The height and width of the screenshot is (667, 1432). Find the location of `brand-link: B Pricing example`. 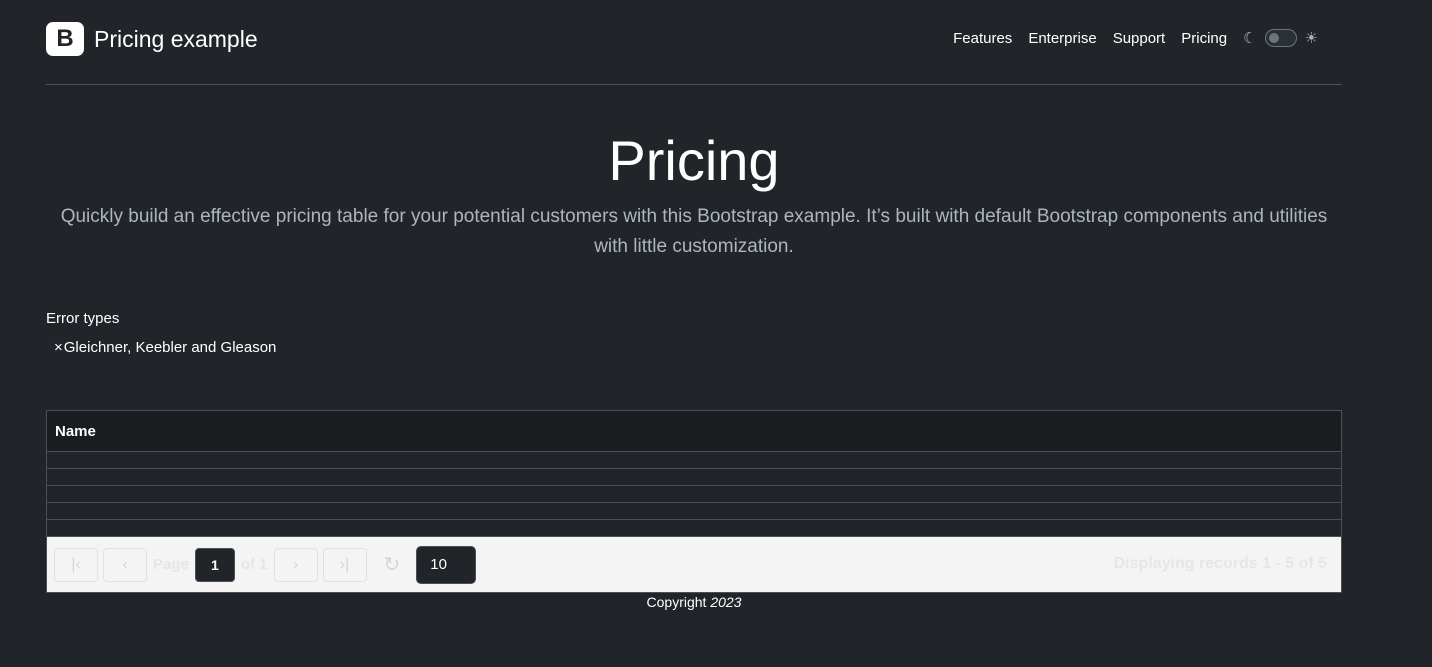

brand-link: B Pricing example is located at coordinates (152, 39).